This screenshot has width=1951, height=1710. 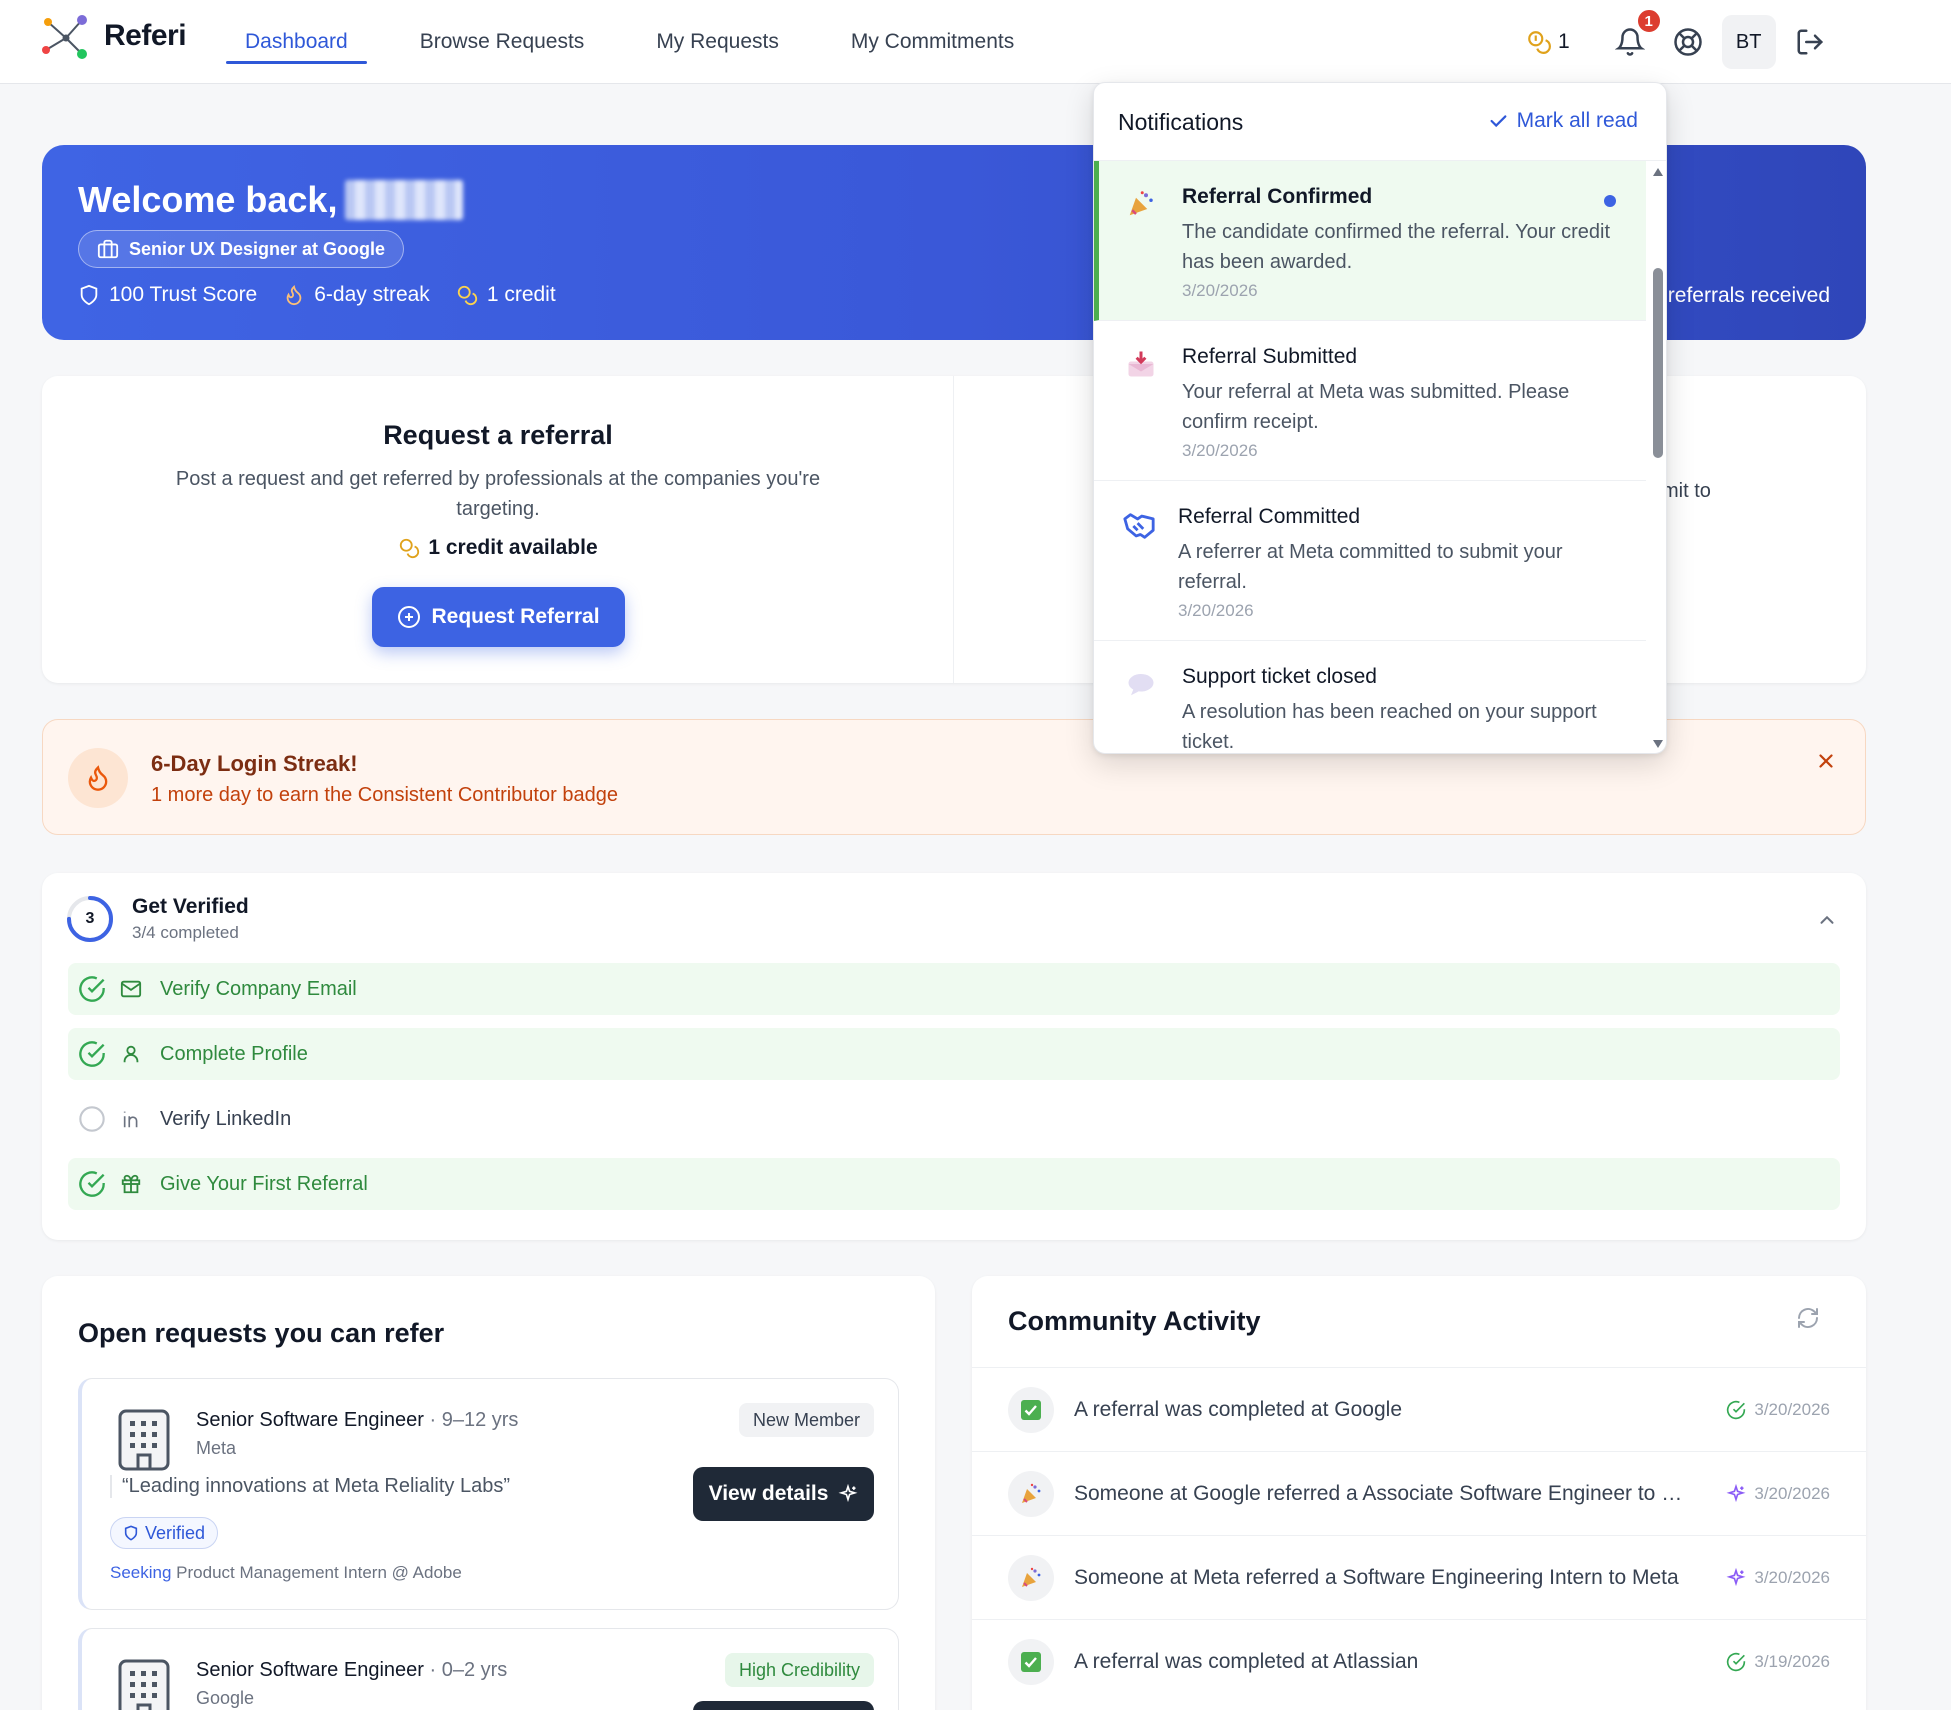 I want to click on lifebuoy-icon, so click(x=1687, y=42).